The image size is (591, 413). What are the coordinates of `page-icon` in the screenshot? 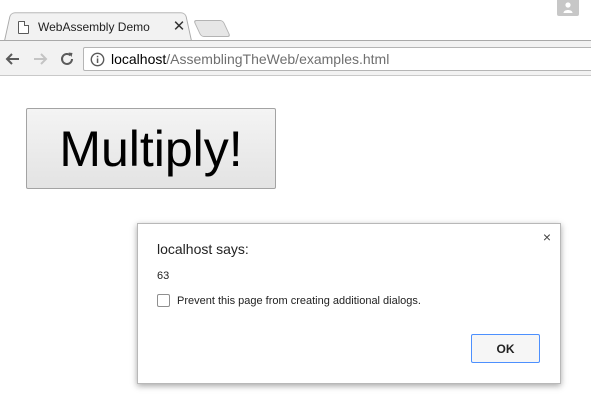 It's located at (23, 27).